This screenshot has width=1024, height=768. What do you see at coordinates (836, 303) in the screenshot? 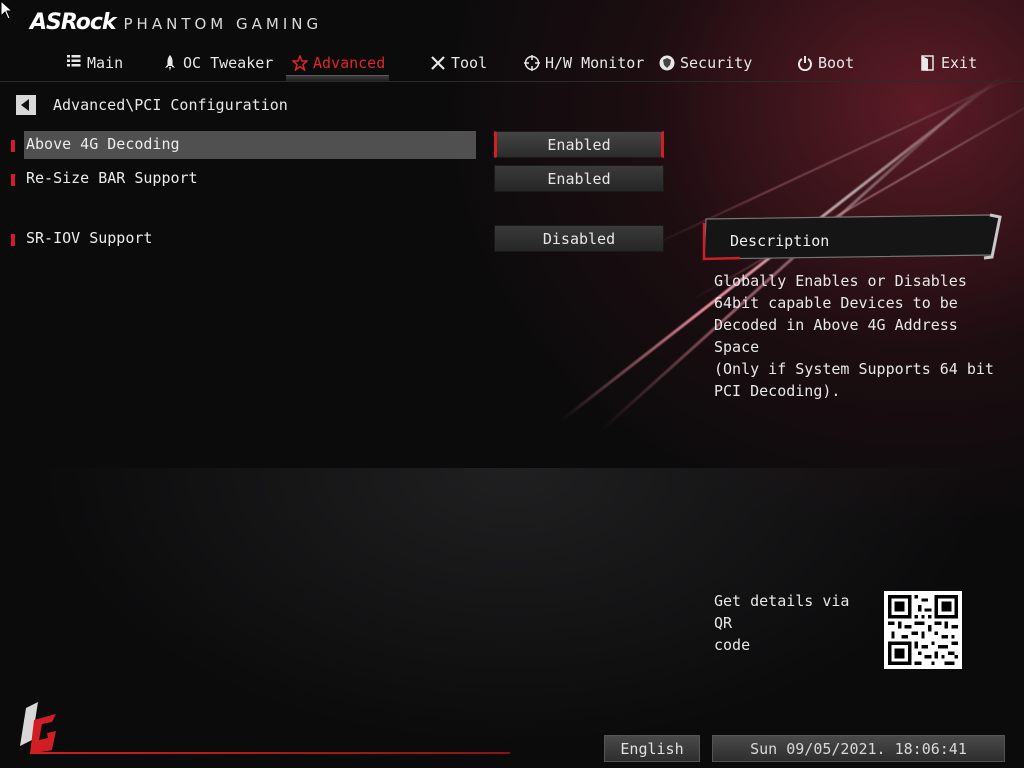
I see `description-line: 64bit capable Devices to be` at bounding box center [836, 303].